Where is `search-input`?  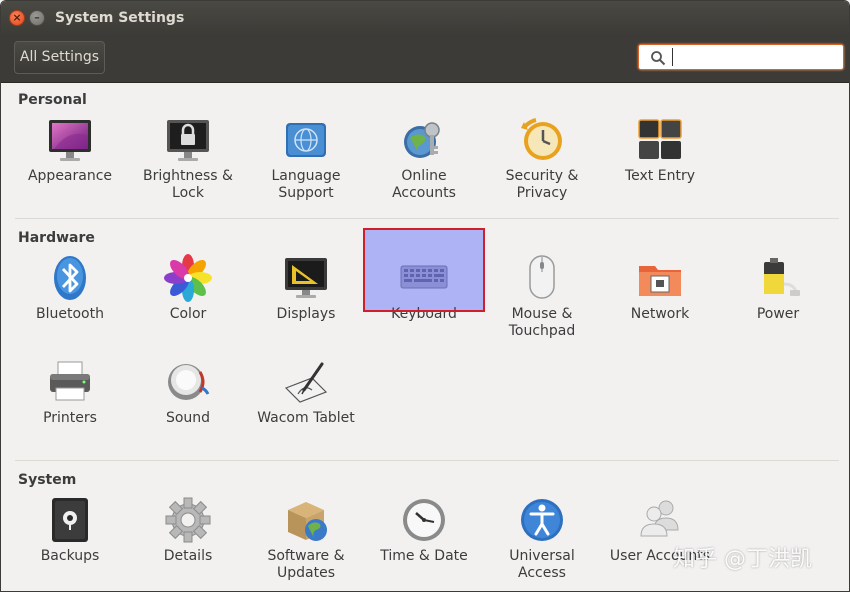 search-input is located at coordinates (754, 57).